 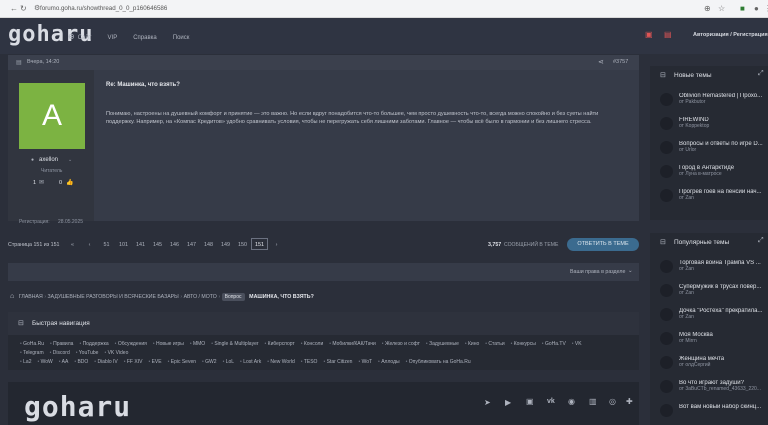 I want to click on vk-icon: vk, so click(x=551, y=401).